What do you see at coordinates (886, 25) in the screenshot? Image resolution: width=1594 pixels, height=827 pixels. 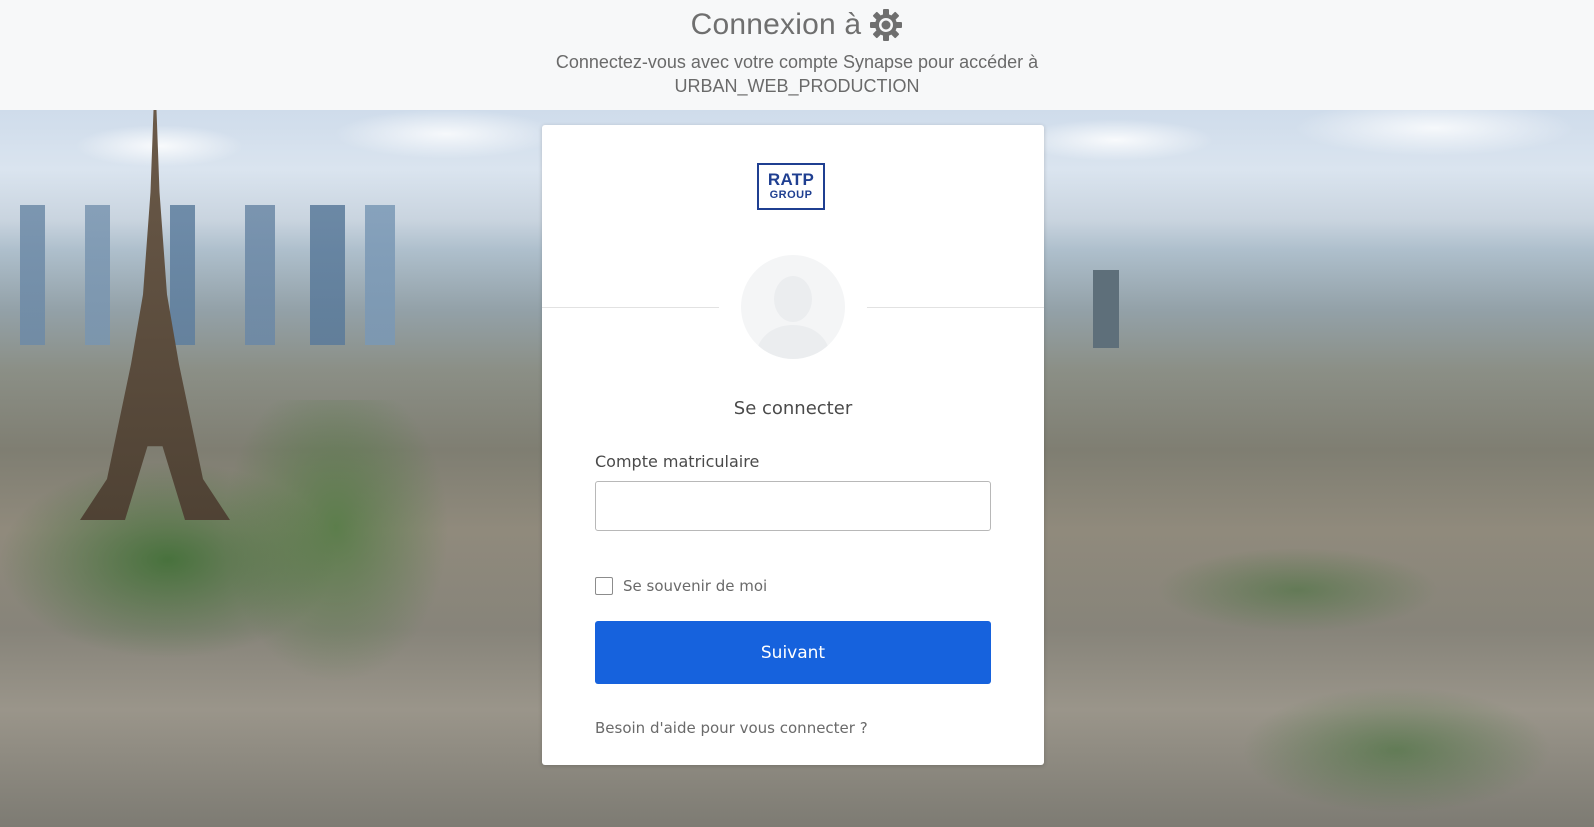 I see `gear-icon` at bounding box center [886, 25].